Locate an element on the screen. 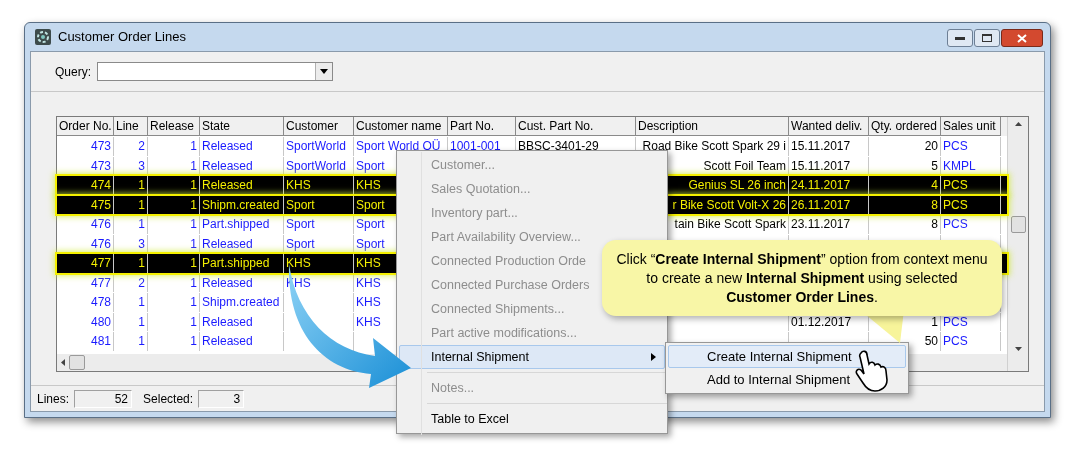  table-cell-text: 23.11.2017 is located at coordinates (821, 224).